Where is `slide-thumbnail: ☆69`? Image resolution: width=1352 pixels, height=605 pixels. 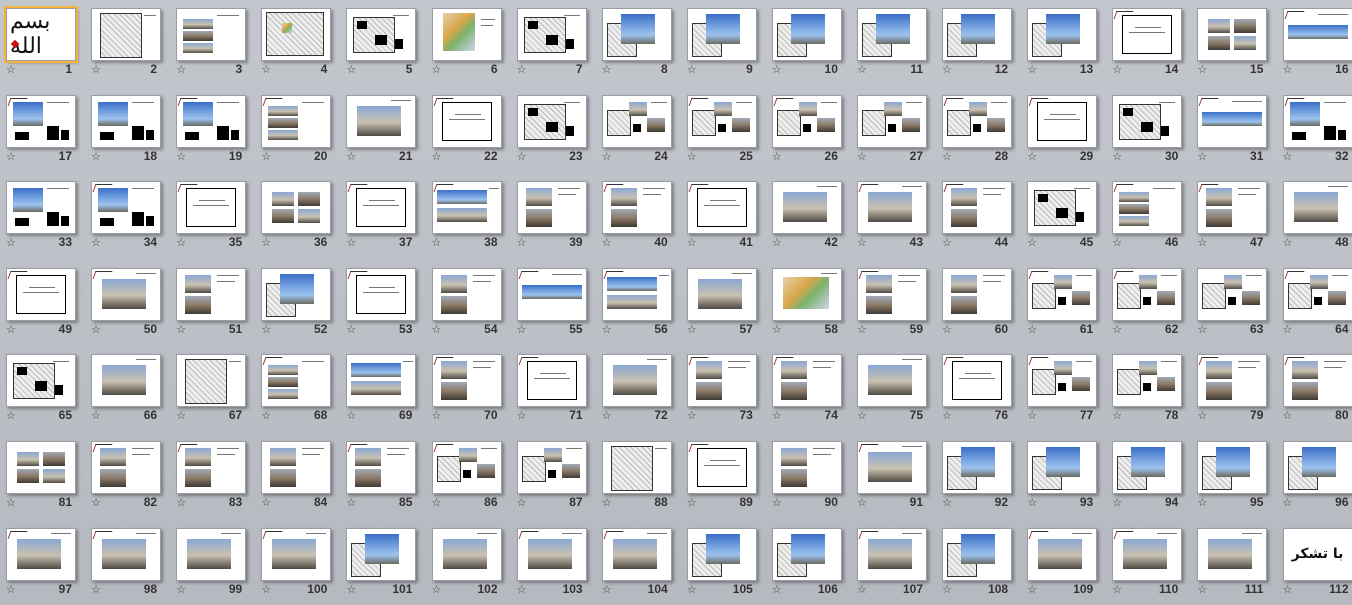
slide-thumbnail: ☆69 is located at coordinates (384, 389).